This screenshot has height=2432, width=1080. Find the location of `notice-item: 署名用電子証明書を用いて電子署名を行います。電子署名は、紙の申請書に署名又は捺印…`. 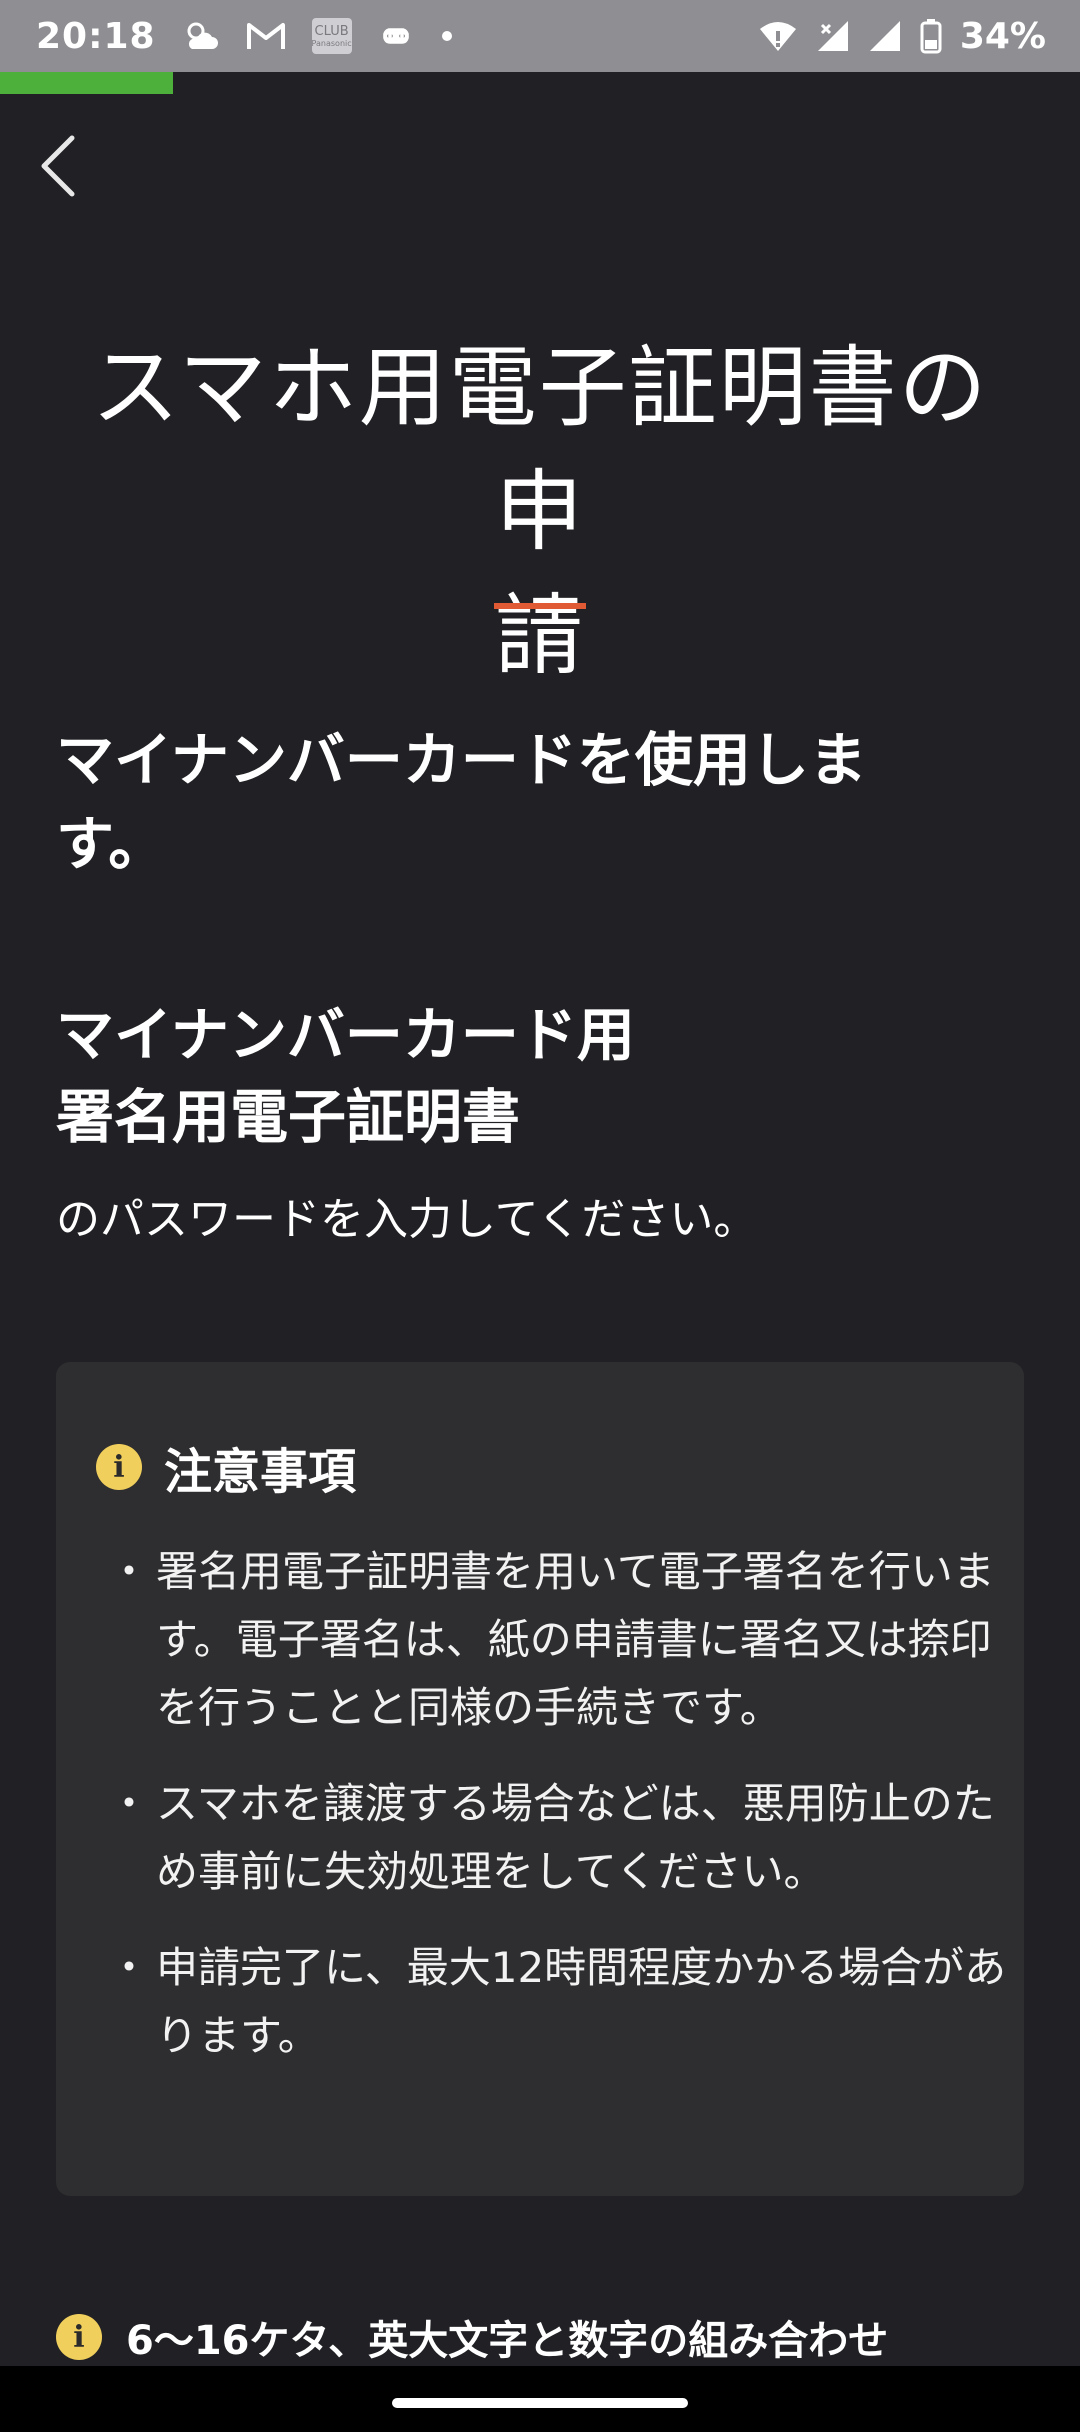

notice-item: 署名用電子証明書を用いて電子署名を行います。電子署名は、紙の申請書に署名又は捺印… is located at coordinates (564, 1640).